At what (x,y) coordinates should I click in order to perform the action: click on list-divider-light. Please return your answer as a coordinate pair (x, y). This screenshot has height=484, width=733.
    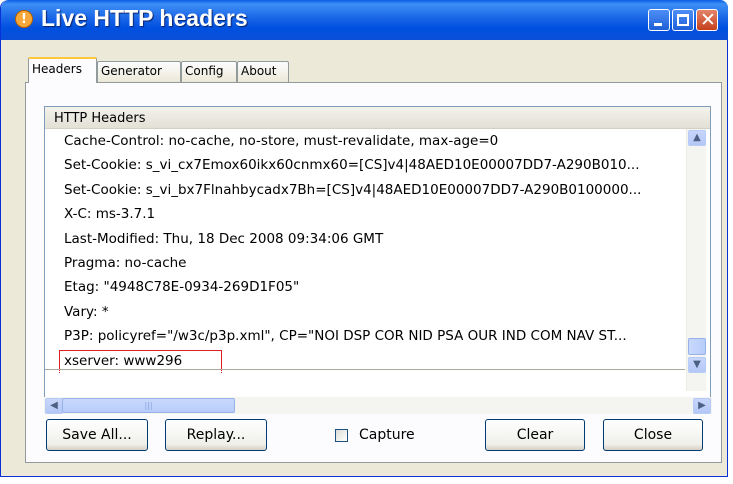
    Looking at the image, I should click on (365, 371).